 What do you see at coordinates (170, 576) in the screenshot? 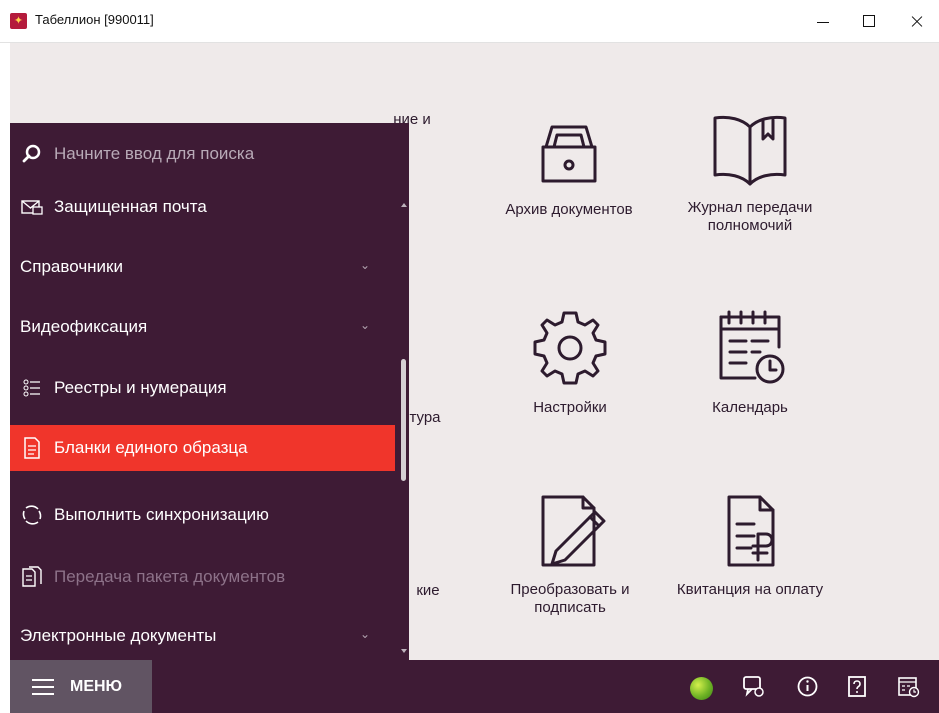
I see `menu-item-label: Передача пакета документов` at bounding box center [170, 576].